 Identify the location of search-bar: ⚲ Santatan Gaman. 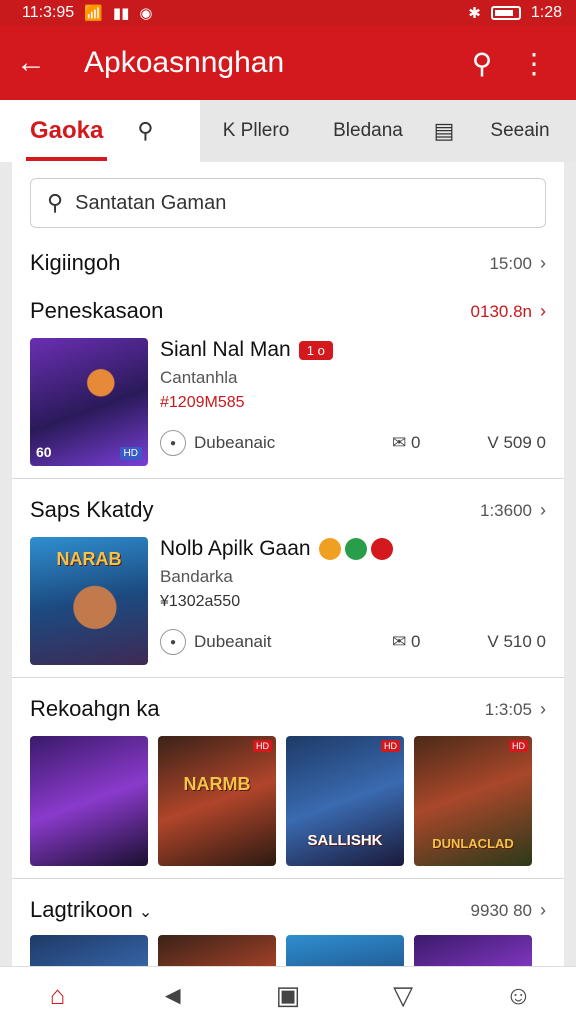
(288, 203).